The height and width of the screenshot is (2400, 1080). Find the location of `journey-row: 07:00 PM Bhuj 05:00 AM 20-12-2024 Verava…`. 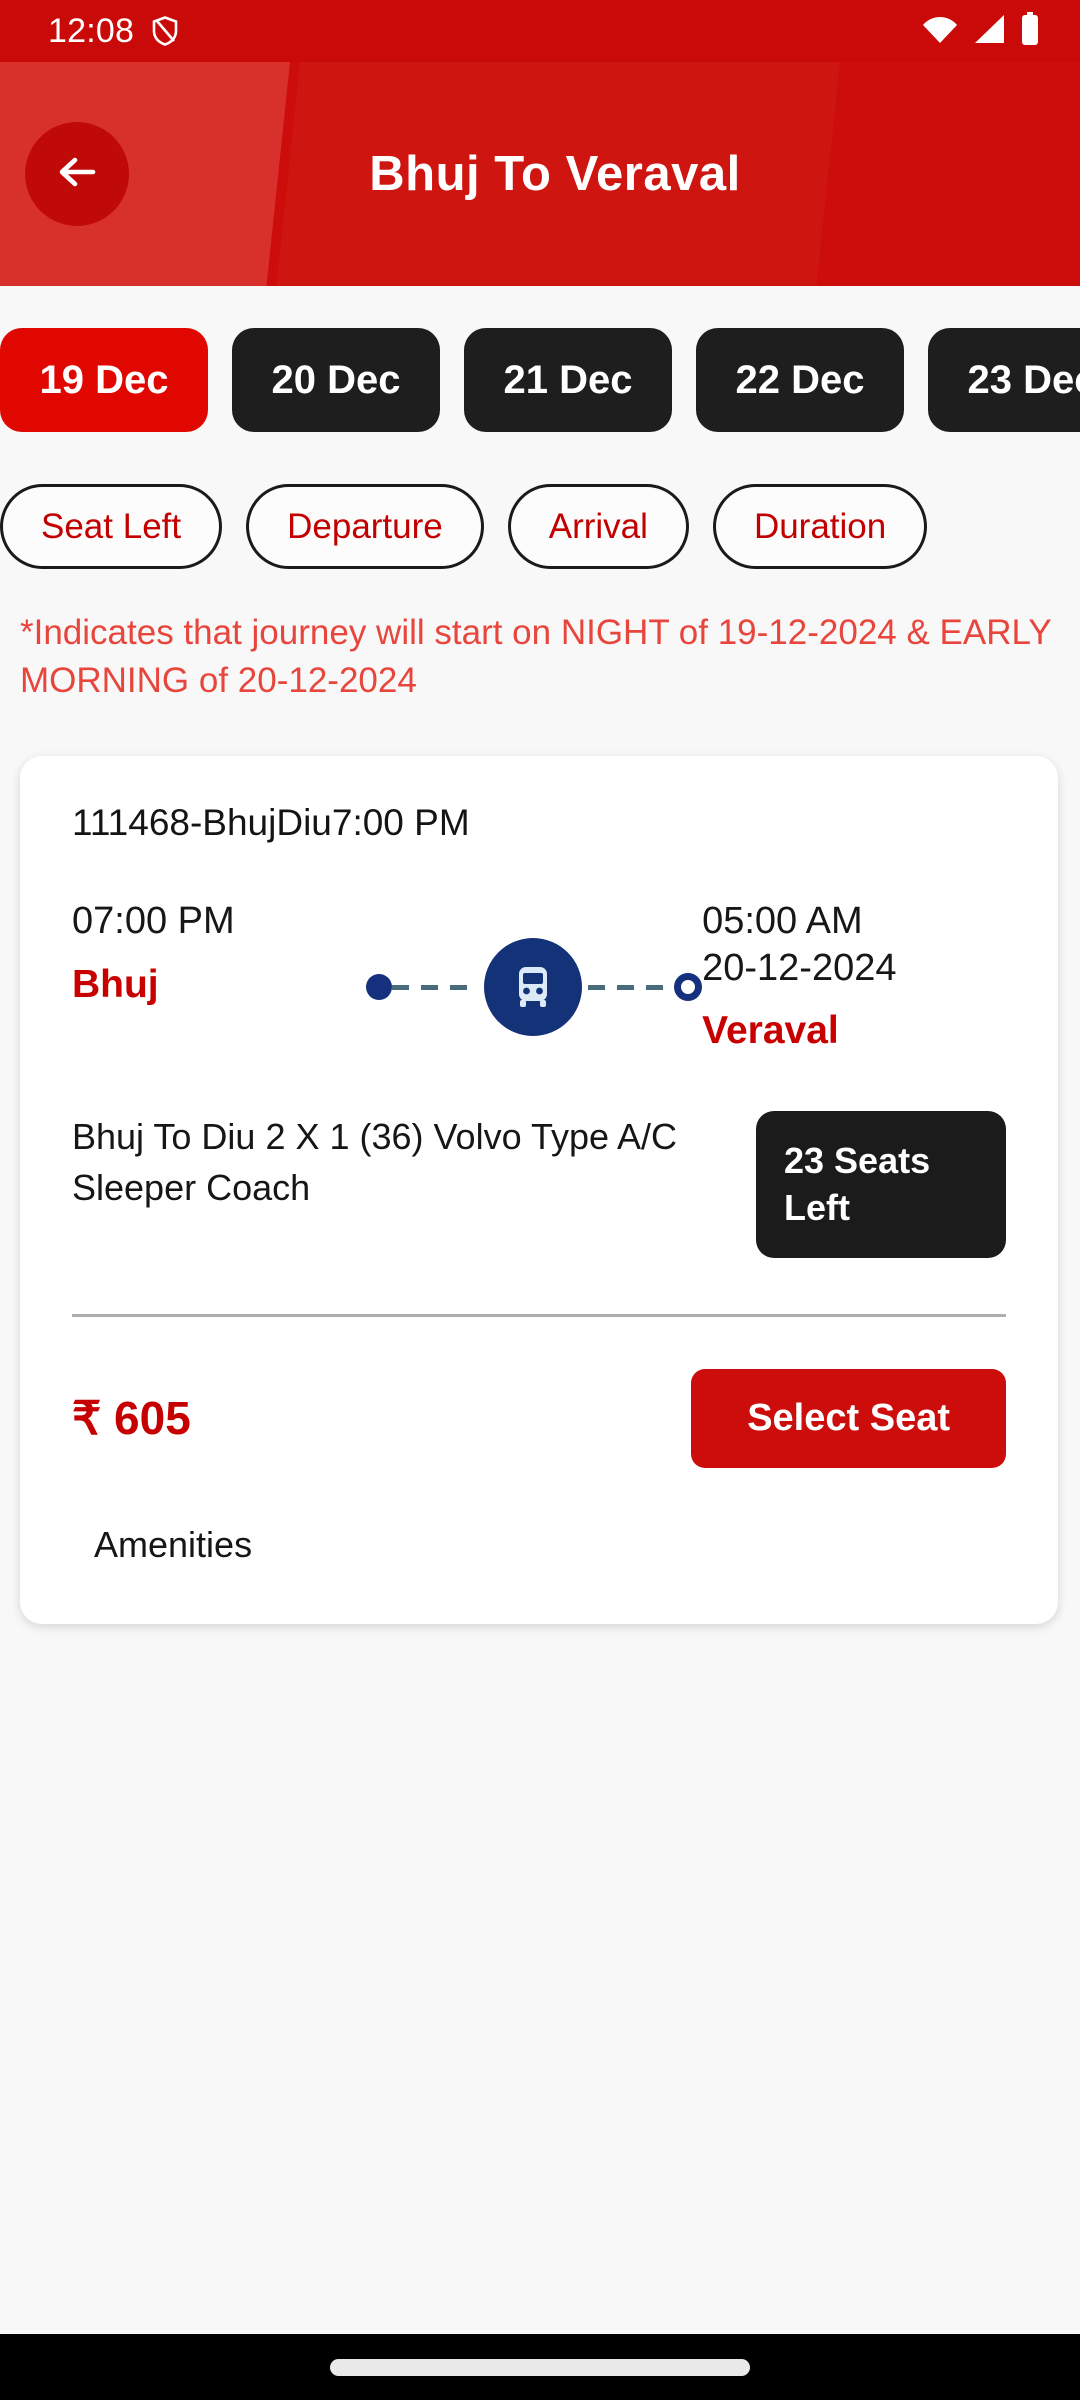

journey-row: 07:00 PM Bhuj 05:00 AM 20-12-2024 Verava… is located at coordinates (539, 975).